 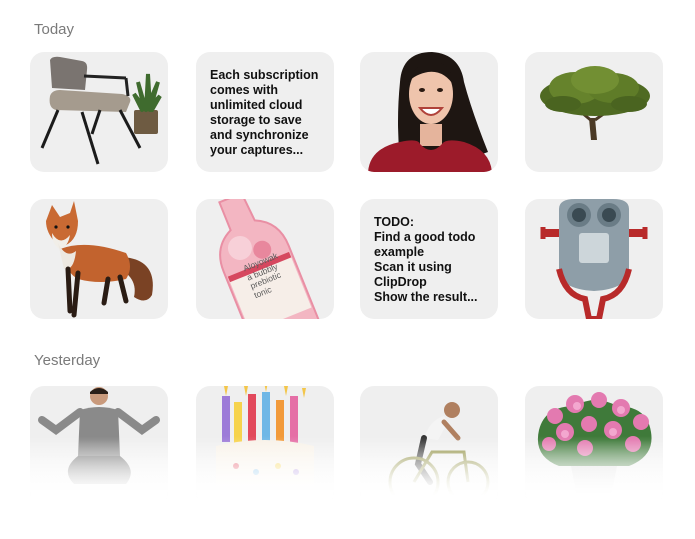 What do you see at coordinates (265, 436) in the screenshot?
I see `birthday-cake-image` at bounding box center [265, 436].